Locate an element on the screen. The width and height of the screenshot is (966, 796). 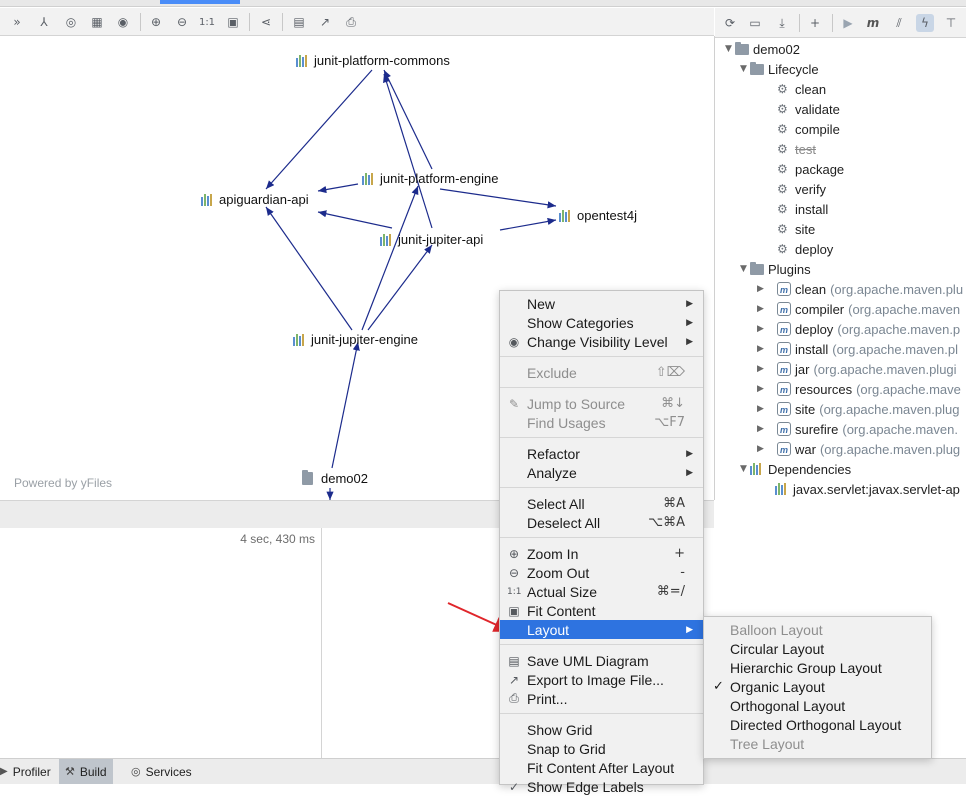
node-junit-jupiter-api: junit-jupiter-api is located at coordinates (431, 239).